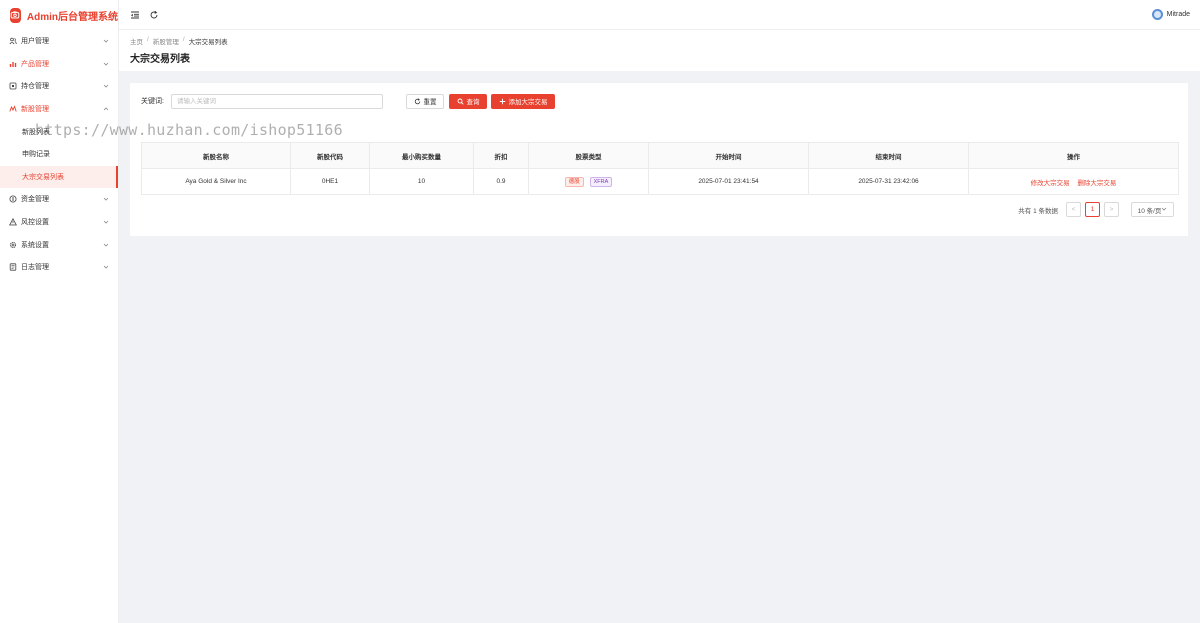 The height and width of the screenshot is (623, 1200). Describe the element at coordinates (1073, 209) in the screenshot. I see `prev-page-button: <` at that location.